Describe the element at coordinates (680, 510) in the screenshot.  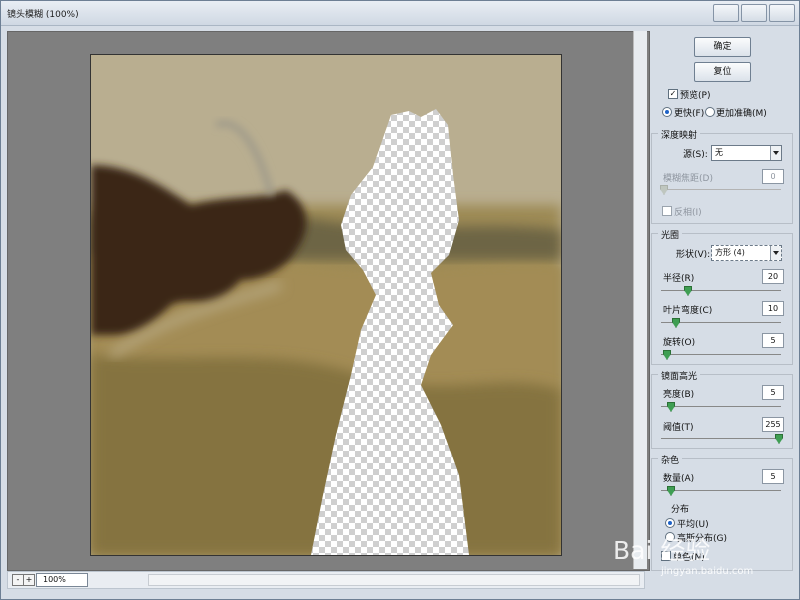
I see `distribution-title: 分布` at that location.